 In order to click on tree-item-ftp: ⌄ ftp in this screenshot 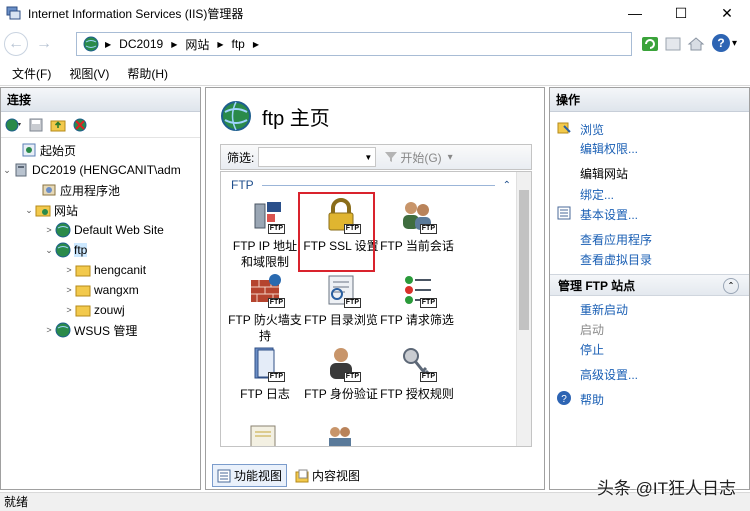, I will do `click(65, 250)`.